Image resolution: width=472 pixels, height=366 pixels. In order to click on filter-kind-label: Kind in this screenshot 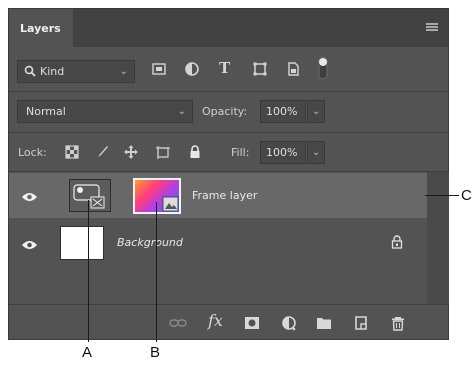, I will do `click(52, 71)`.